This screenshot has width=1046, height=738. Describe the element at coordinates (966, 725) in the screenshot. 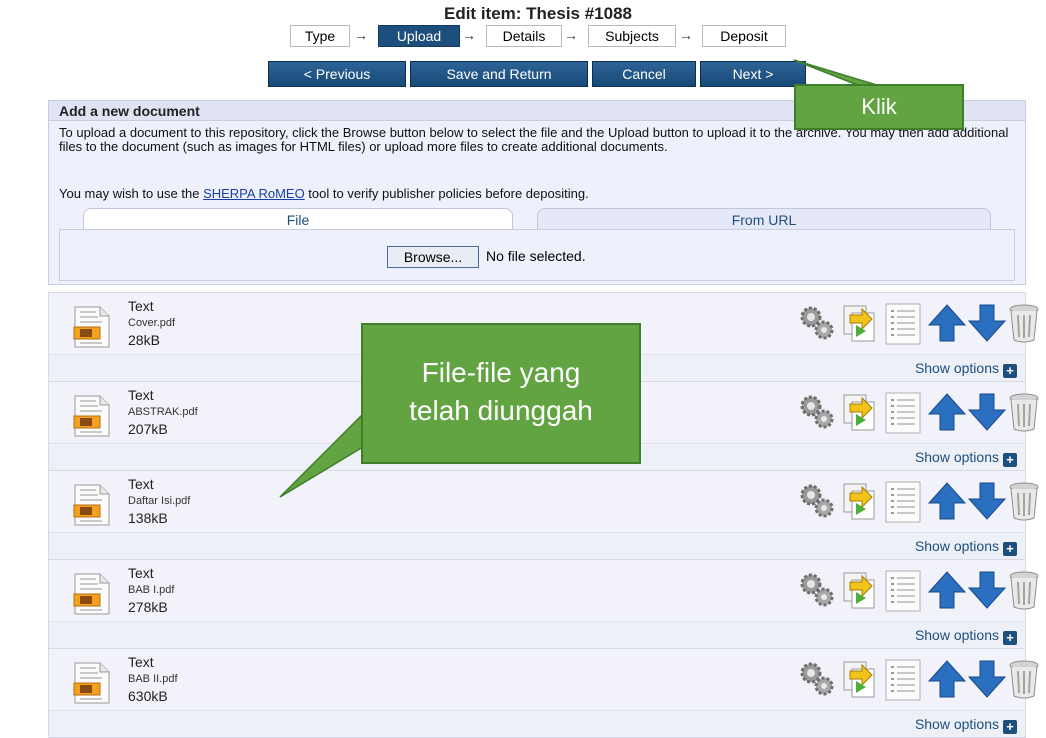

I see `show-options-link: Show options +` at that location.